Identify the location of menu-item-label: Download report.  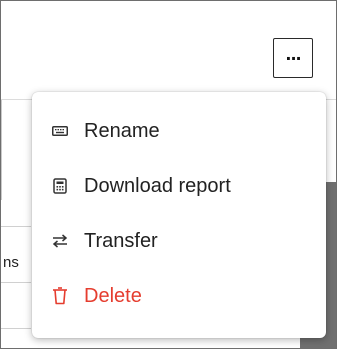
(157, 185).